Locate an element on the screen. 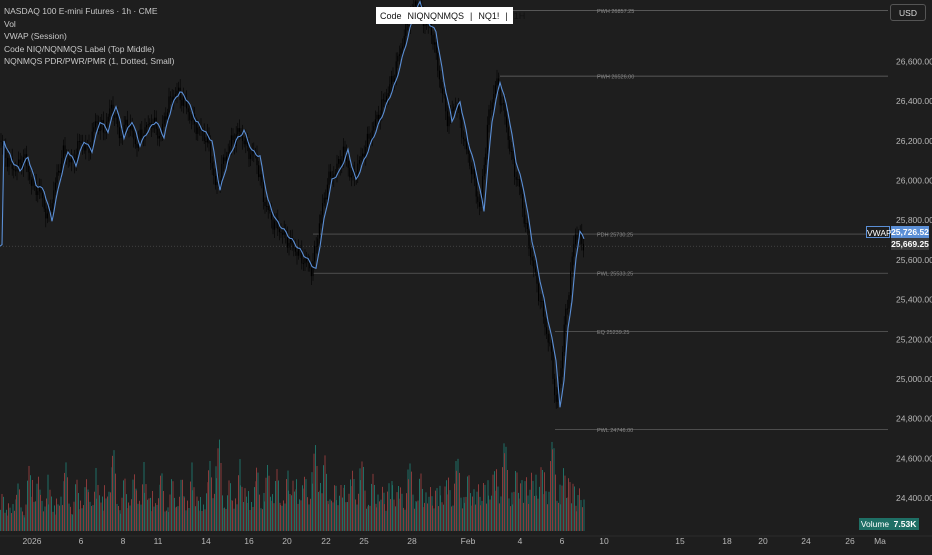 This screenshot has width=932, height=555. legend-vol: Vol is located at coordinates (89, 24).